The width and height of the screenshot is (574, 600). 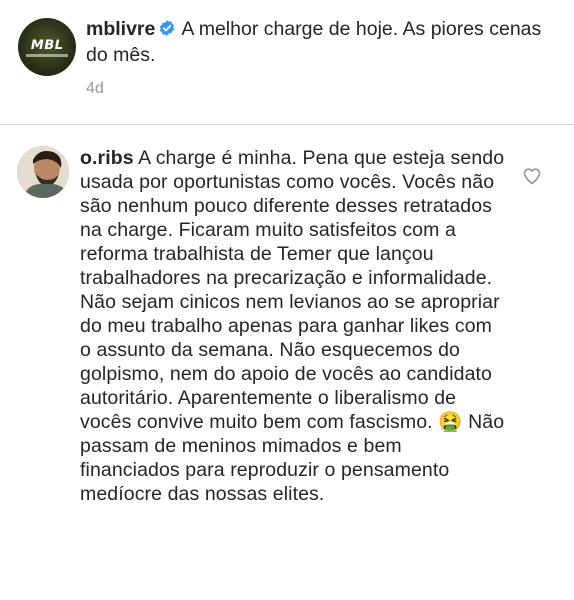 What do you see at coordinates (532, 176) in the screenshot?
I see `heart-outline-icon` at bounding box center [532, 176].